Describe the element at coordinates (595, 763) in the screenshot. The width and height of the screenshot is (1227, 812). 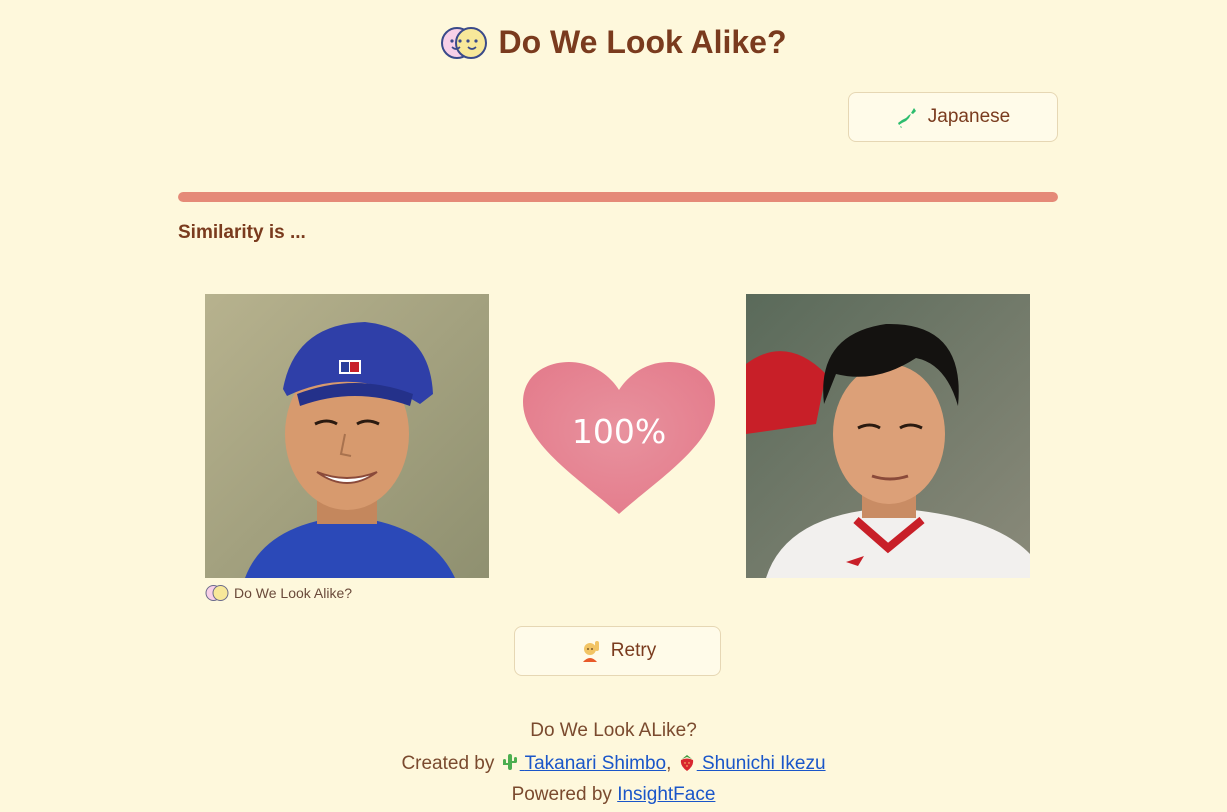
I see `author-name-shimbo: Takanari Shimbo` at that location.